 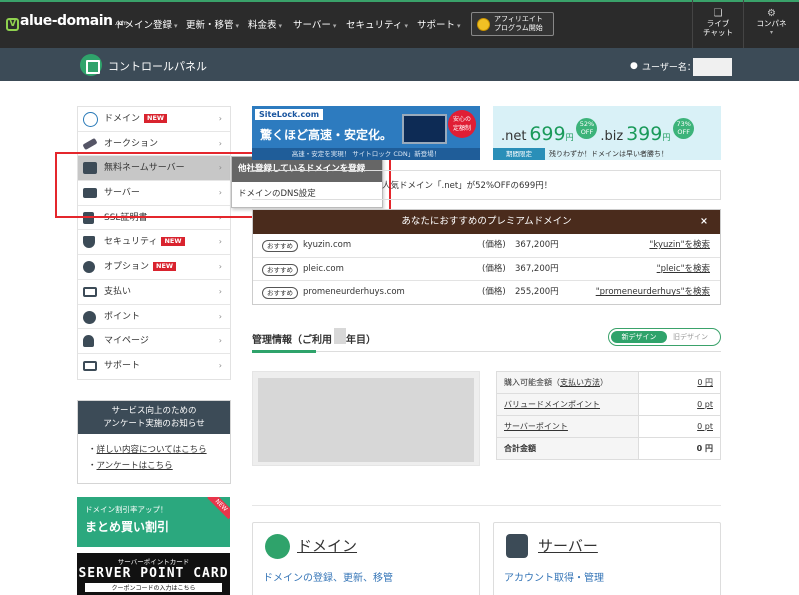 I want to click on sidebar-item-support: サポート ›, so click(x=154, y=366).